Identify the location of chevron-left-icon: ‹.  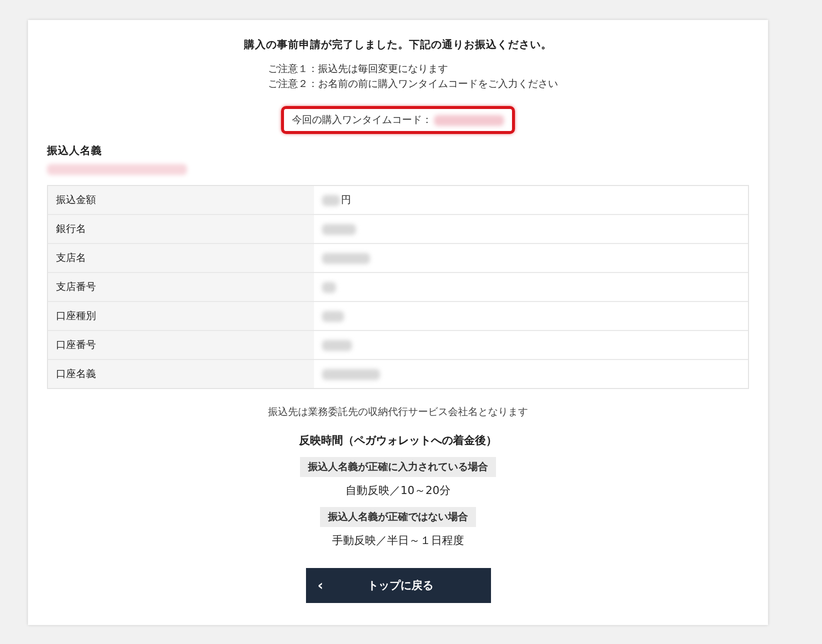
(343, 586).